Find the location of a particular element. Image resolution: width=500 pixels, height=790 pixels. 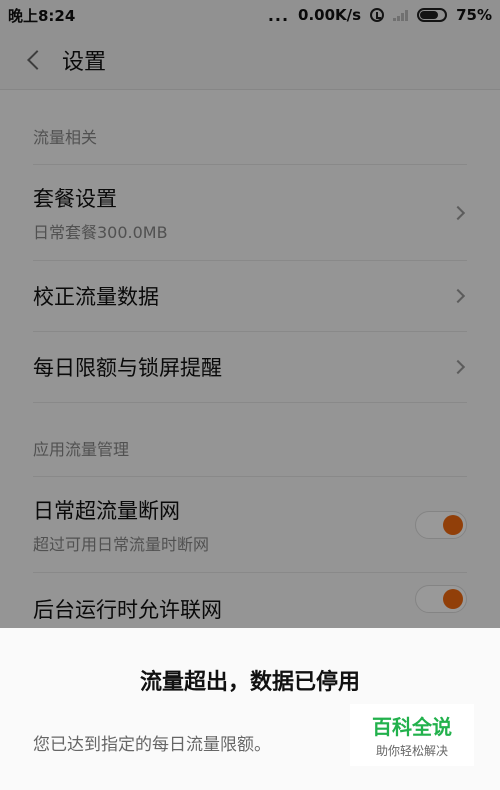

dialog-title: 流量超出，数据已停用 is located at coordinates (249, 682).